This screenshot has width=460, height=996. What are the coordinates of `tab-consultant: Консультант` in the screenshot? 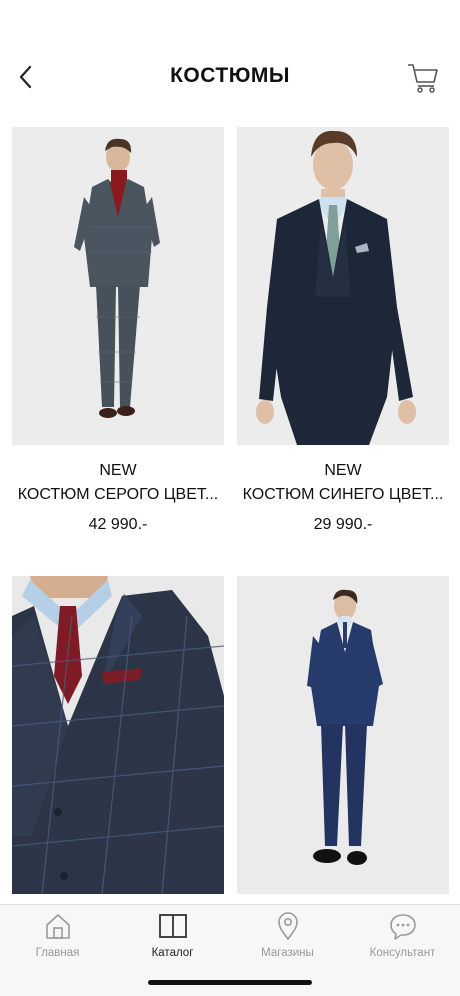 It's located at (402, 935).